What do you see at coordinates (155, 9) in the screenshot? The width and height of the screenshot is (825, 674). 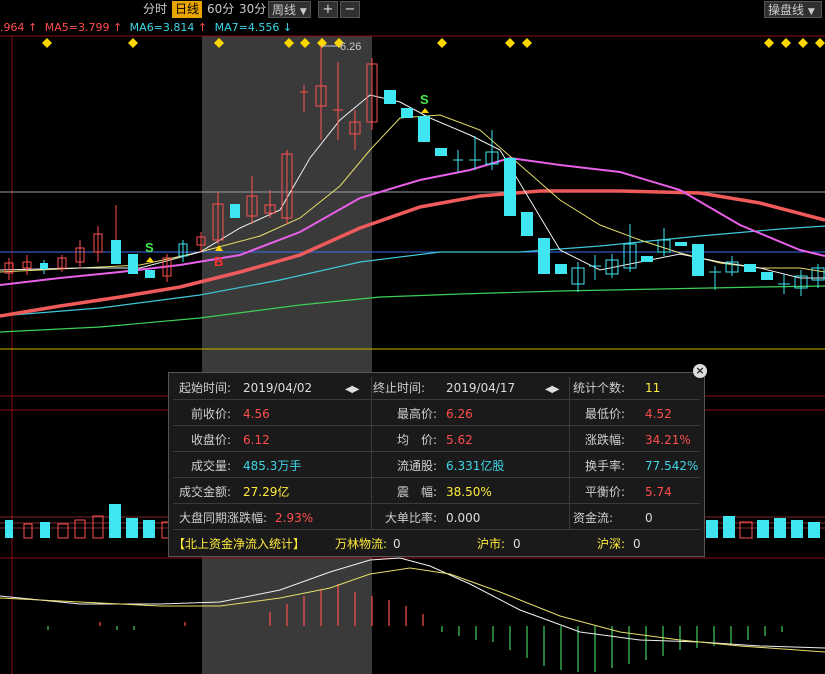 I see `tab-timeshare: 分时` at bounding box center [155, 9].